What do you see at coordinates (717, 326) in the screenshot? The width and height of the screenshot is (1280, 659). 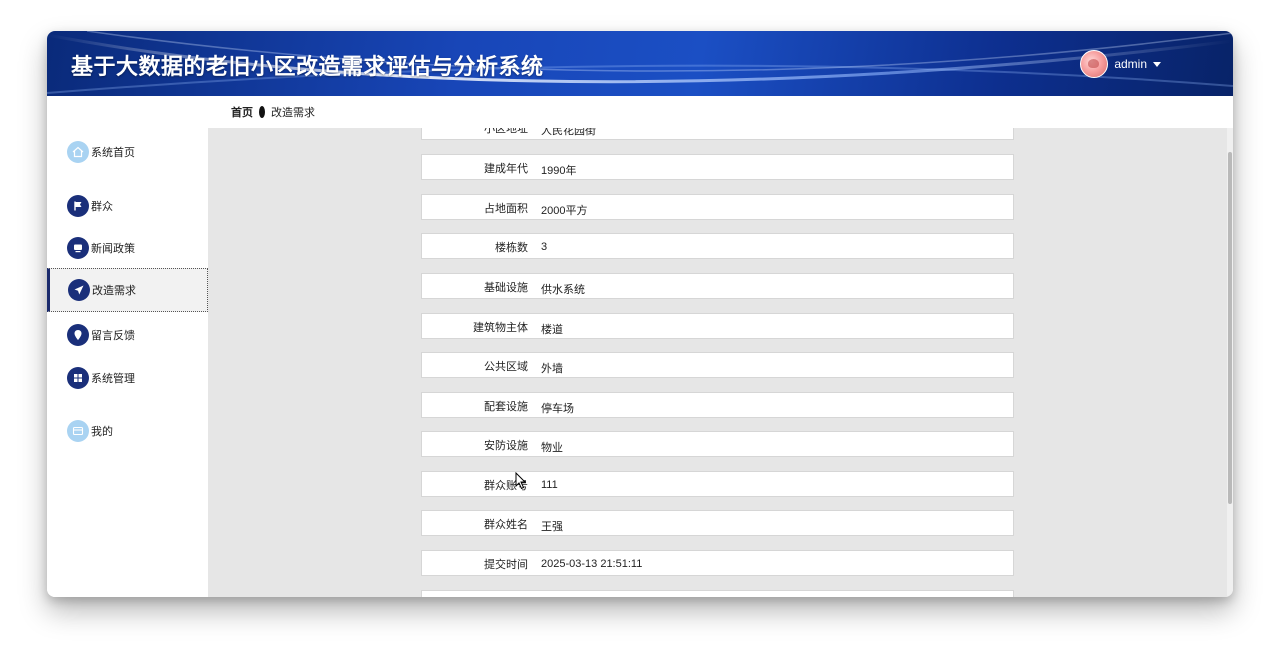 I see `form-row-building-body: 建筑物主体 楼道` at bounding box center [717, 326].